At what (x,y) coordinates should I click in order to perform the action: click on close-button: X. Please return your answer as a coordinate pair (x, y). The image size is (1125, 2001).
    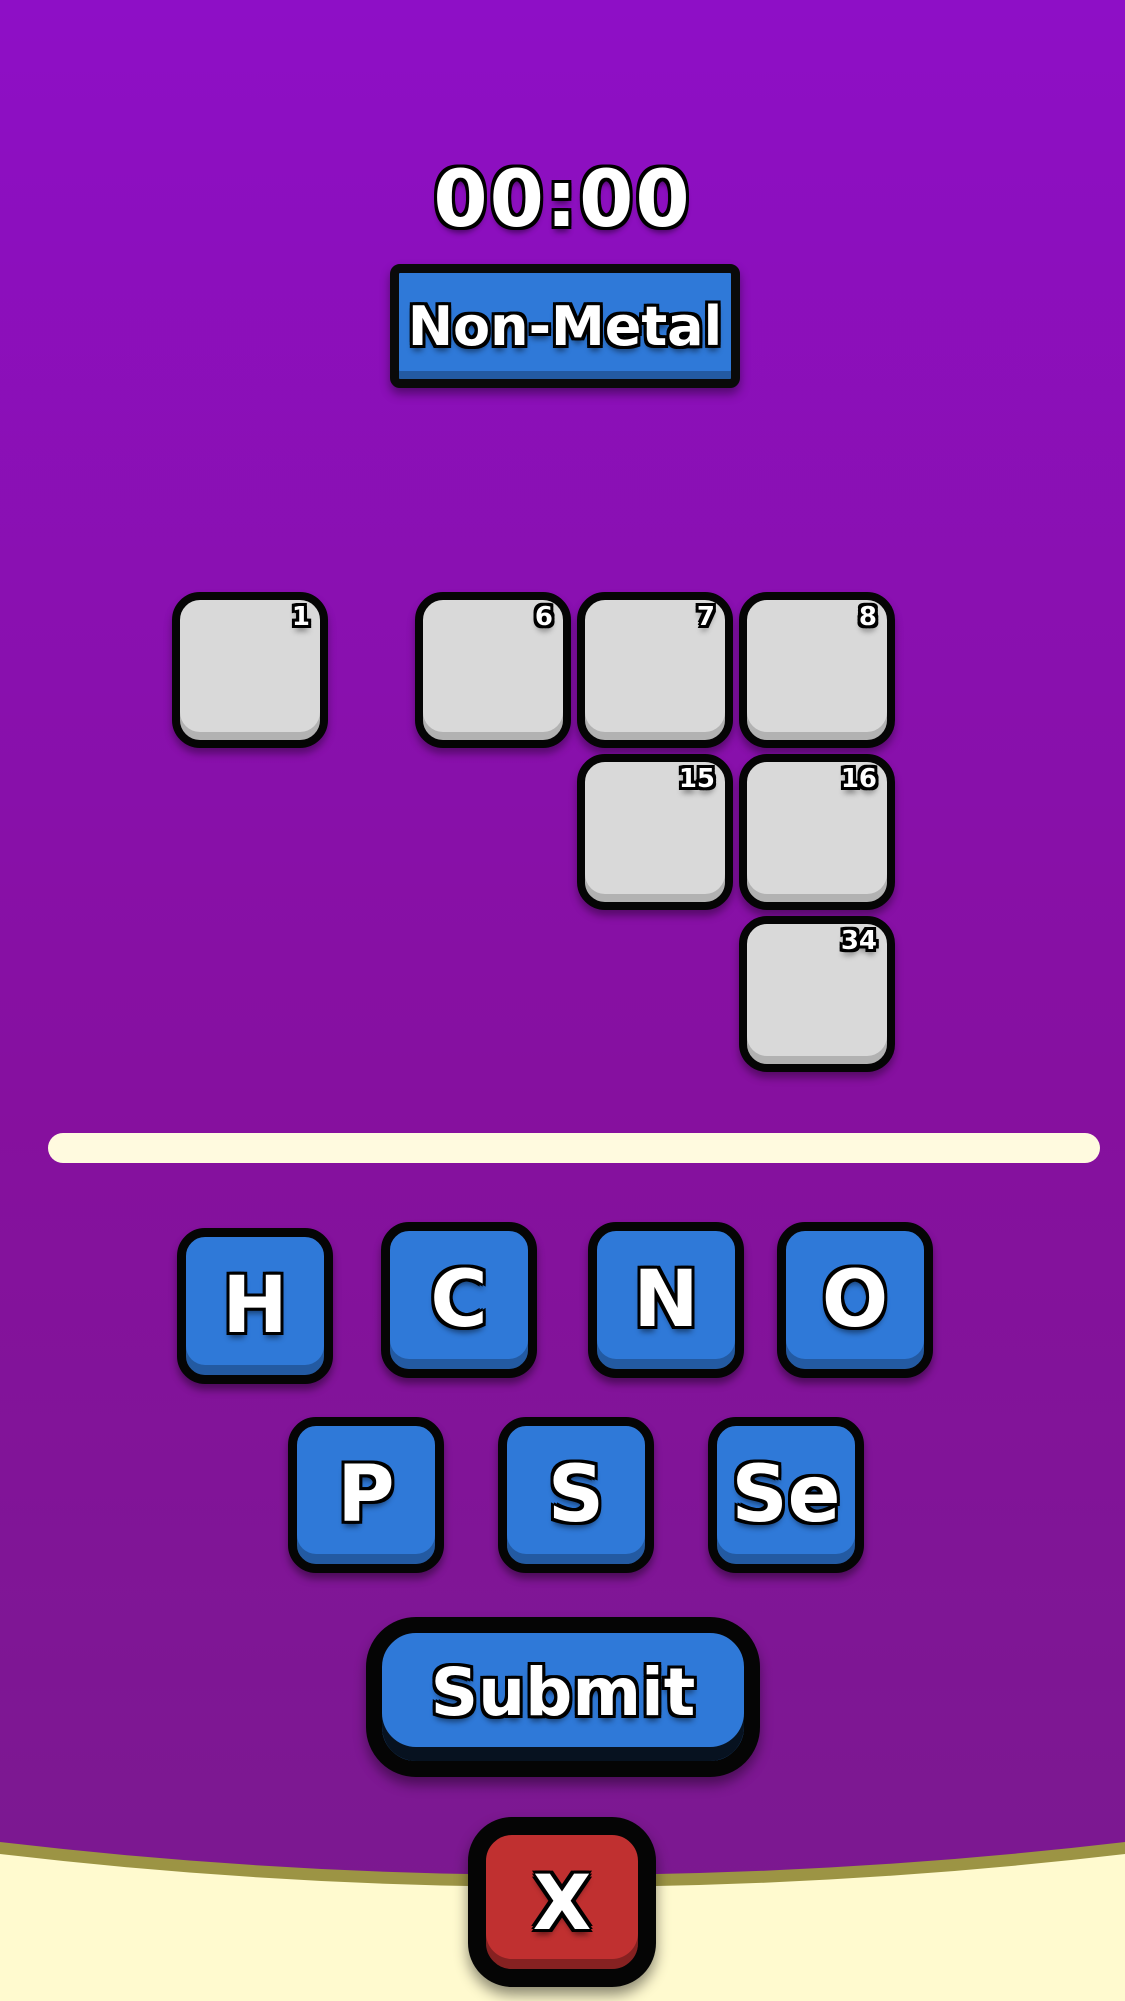
    Looking at the image, I should click on (562, 1902).